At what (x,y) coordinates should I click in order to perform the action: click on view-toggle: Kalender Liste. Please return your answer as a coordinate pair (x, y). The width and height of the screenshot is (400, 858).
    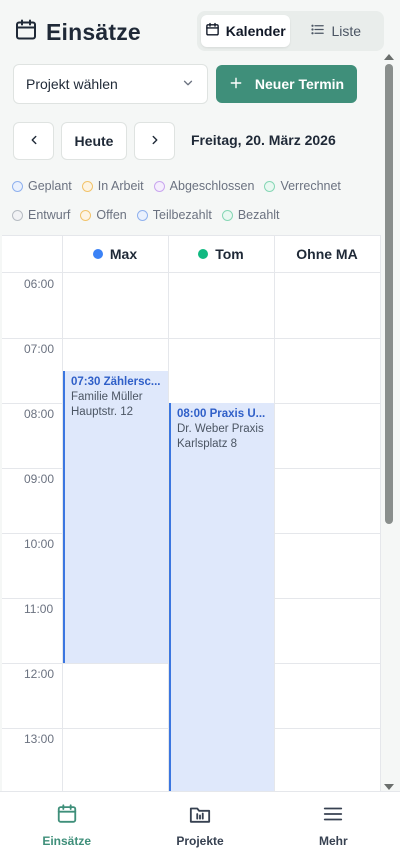
    Looking at the image, I should click on (290, 31).